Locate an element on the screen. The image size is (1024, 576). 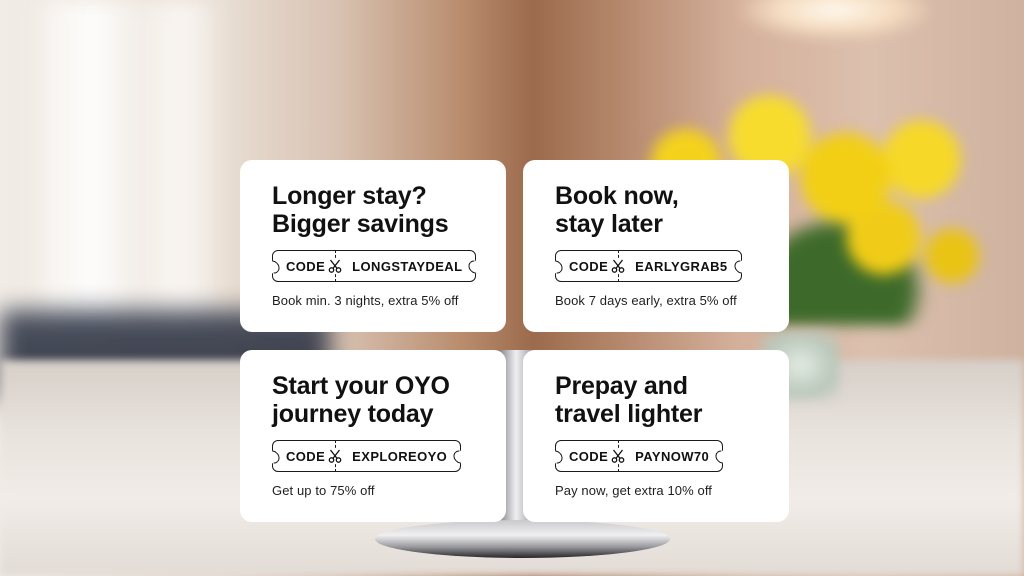
background-lamp is located at coordinates (835, 20).